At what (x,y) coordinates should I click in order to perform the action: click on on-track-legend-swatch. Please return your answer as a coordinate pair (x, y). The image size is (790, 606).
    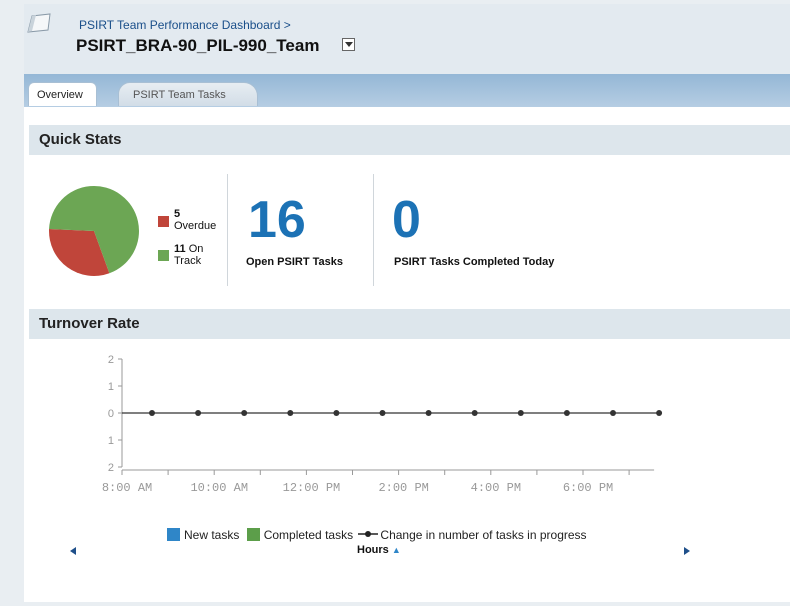
    Looking at the image, I should click on (163, 255).